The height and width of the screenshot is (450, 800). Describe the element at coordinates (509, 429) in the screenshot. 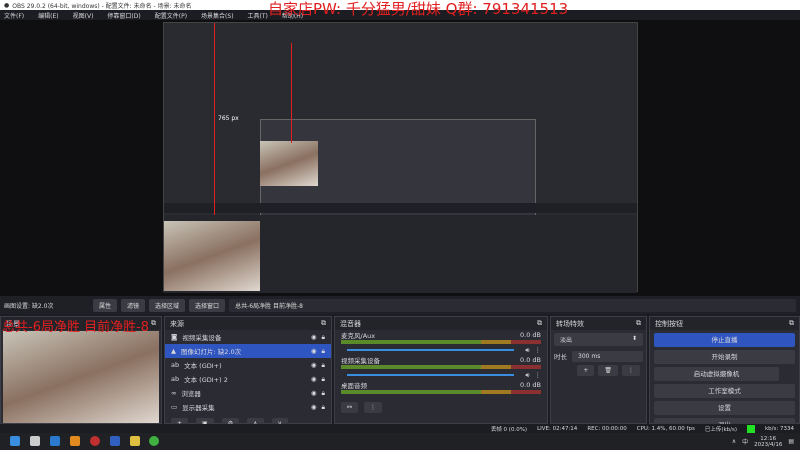

I see `dropped-frames: 丢帧 0 (0.0%)` at that location.